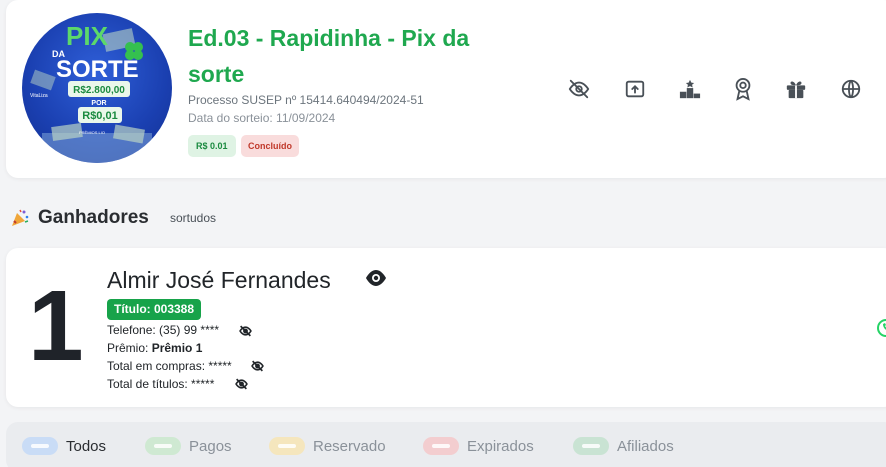  What do you see at coordinates (93, 217) in the screenshot?
I see `winners-section-title: Ganhadores` at bounding box center [93, 217].